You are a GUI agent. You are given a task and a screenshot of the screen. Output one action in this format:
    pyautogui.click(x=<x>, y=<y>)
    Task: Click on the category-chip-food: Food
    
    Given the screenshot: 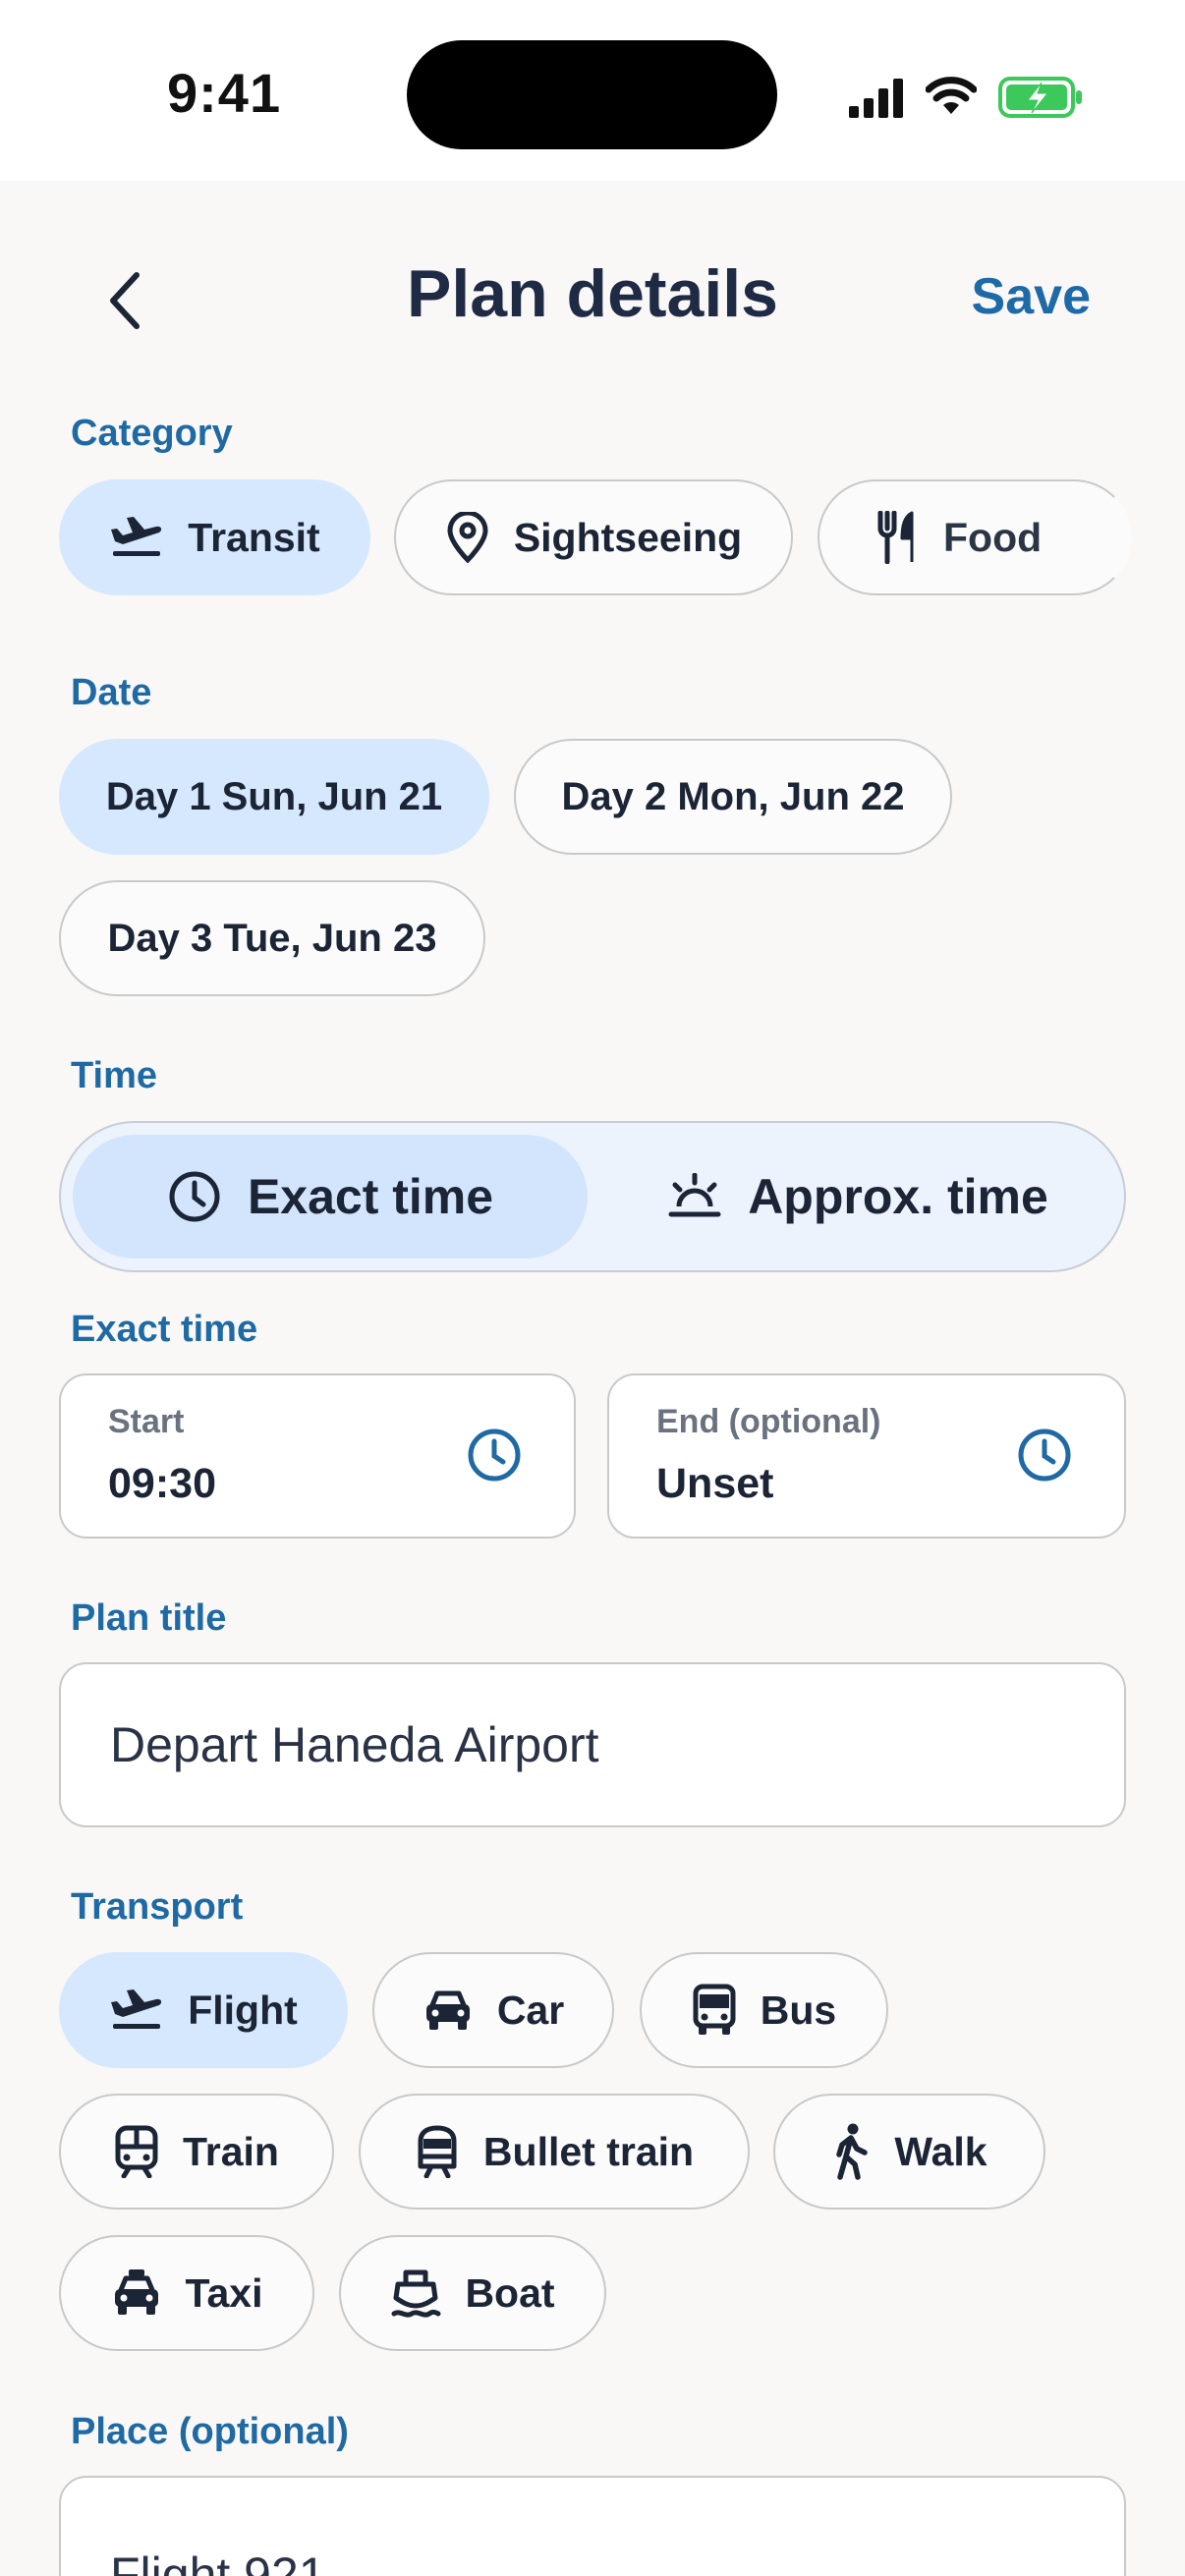 What is the action you would take?
    pyautogui.click(x=975, y=537)
    